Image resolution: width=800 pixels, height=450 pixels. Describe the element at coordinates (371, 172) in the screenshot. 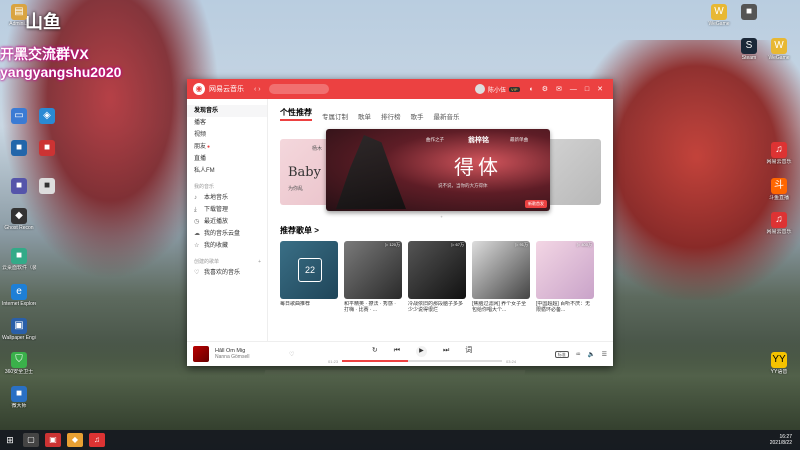

I see `banner-artwork` at that location.